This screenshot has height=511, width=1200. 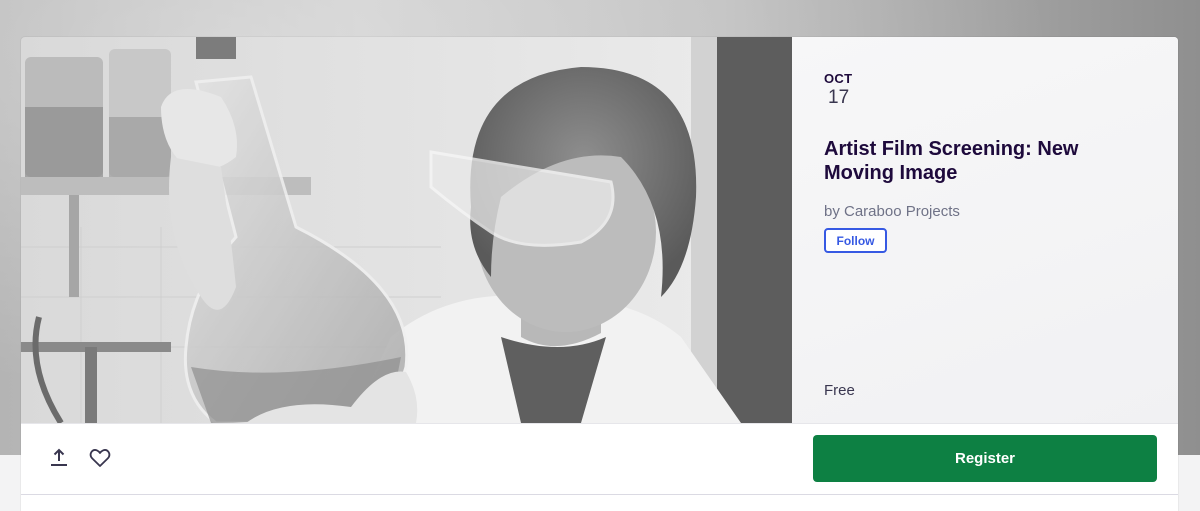 I want to click on share-icon, so click(x=59, y=457).